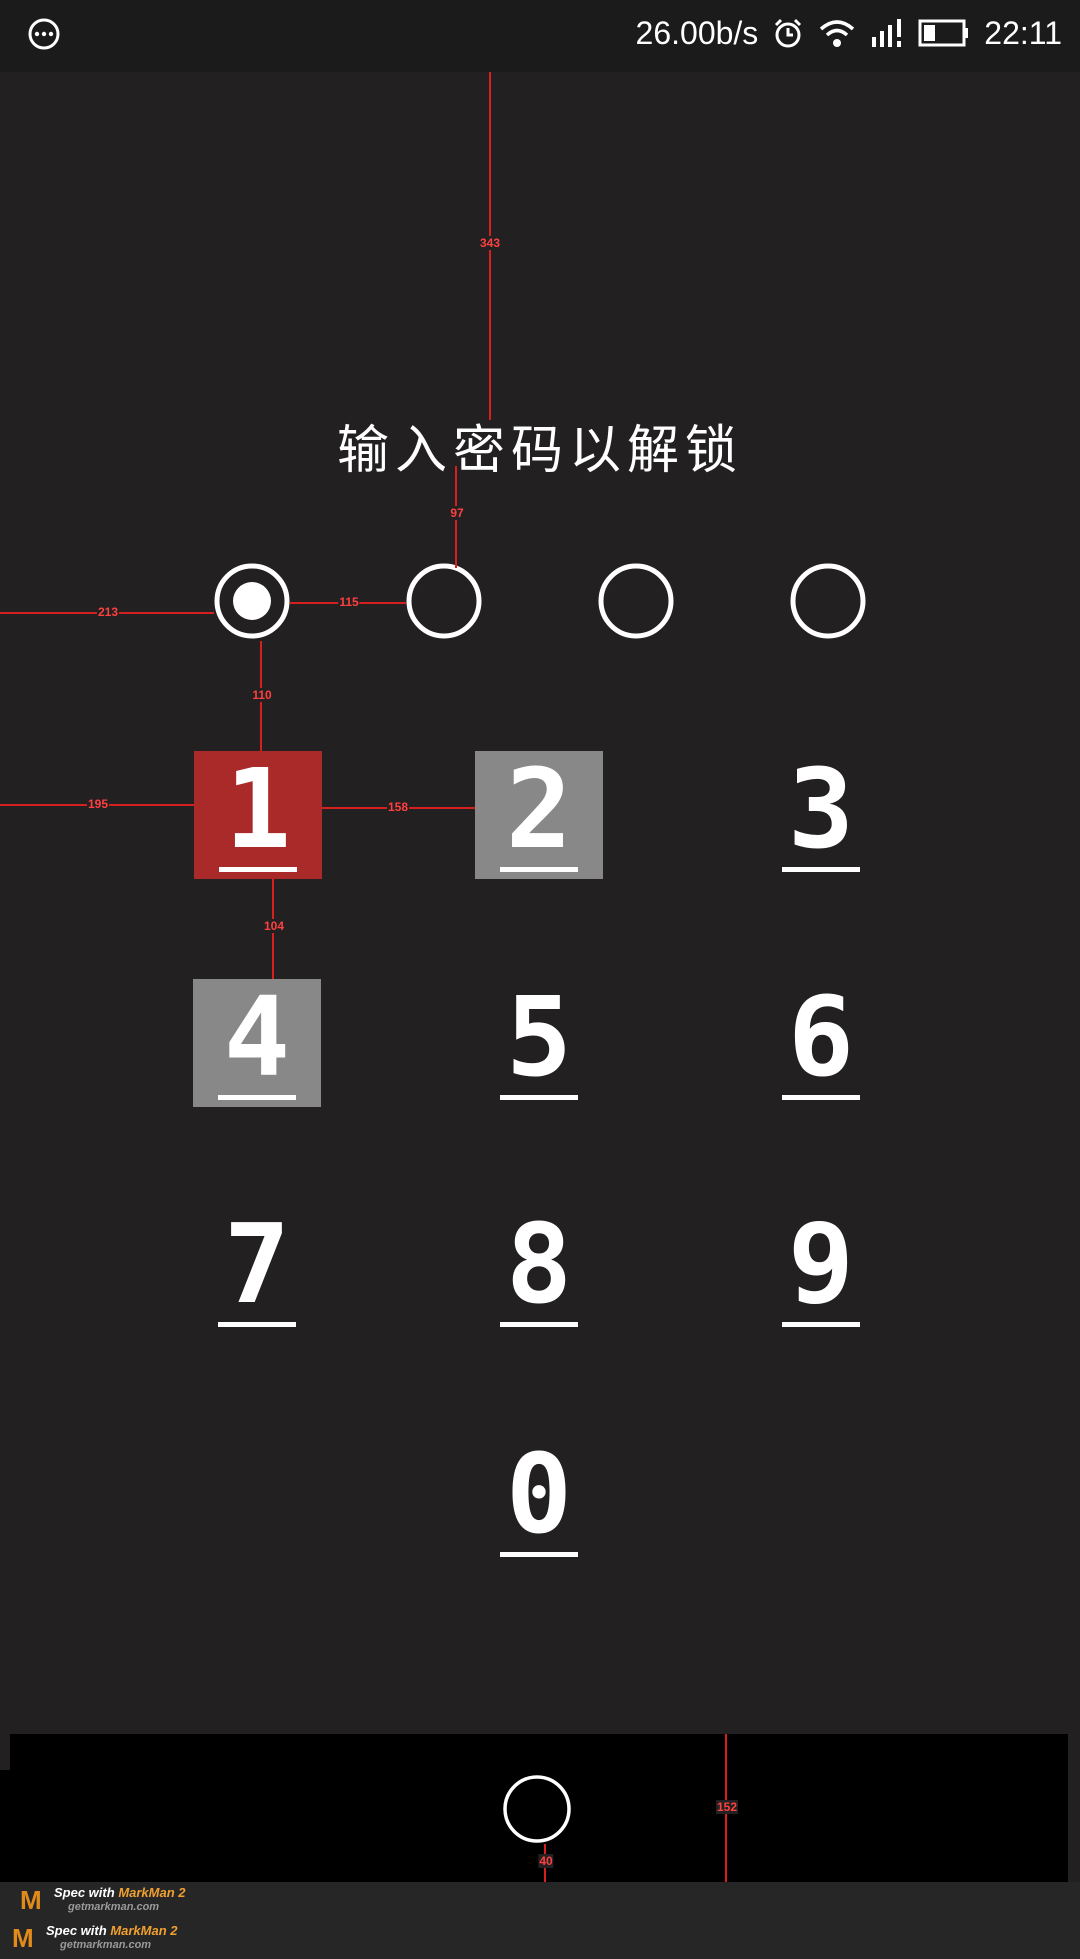 The image size is (1080, 1959). What do you see at coordinates (98, 804) in the screenshot?
I see `measure-label: 195` at bounding box center [98, 804].